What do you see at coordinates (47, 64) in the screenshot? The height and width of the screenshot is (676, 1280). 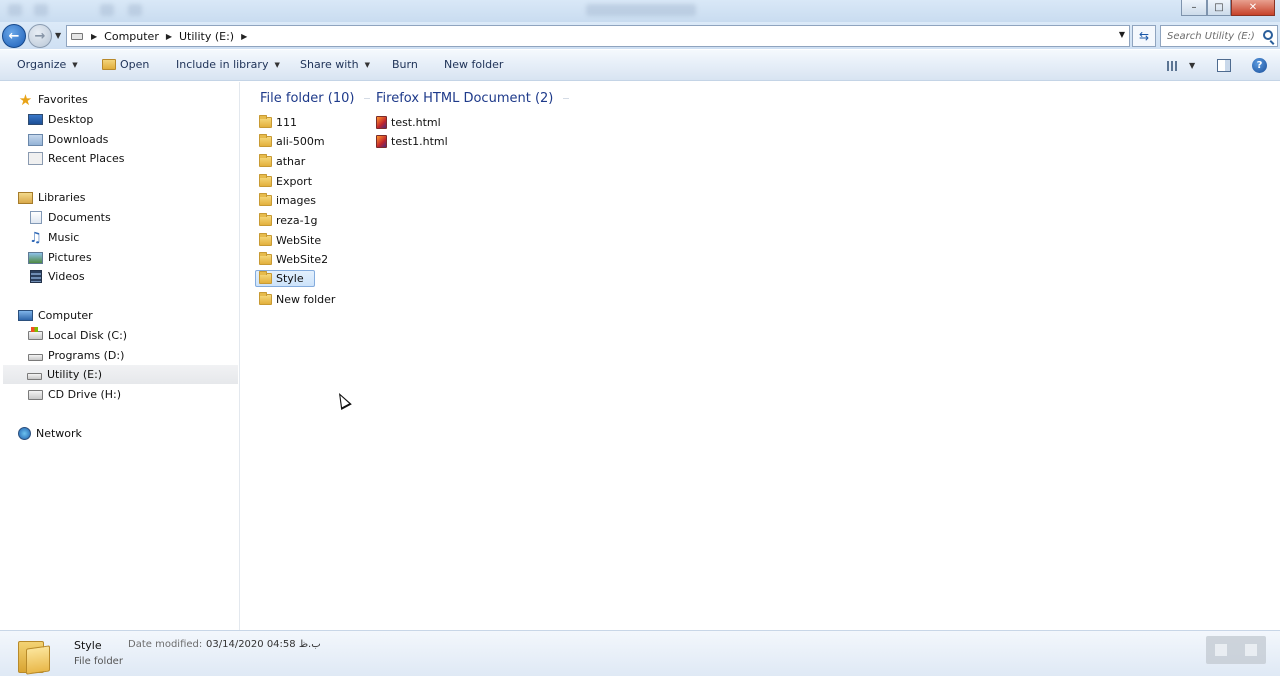 I see `organize-button: Organize ▼` at bounding box center [47, 64].